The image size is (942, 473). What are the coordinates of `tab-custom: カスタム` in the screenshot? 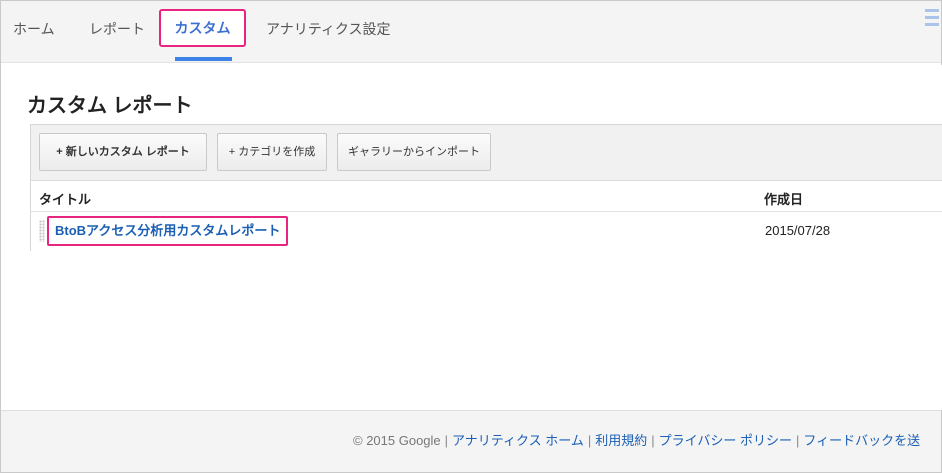 It's located at (202, 28).